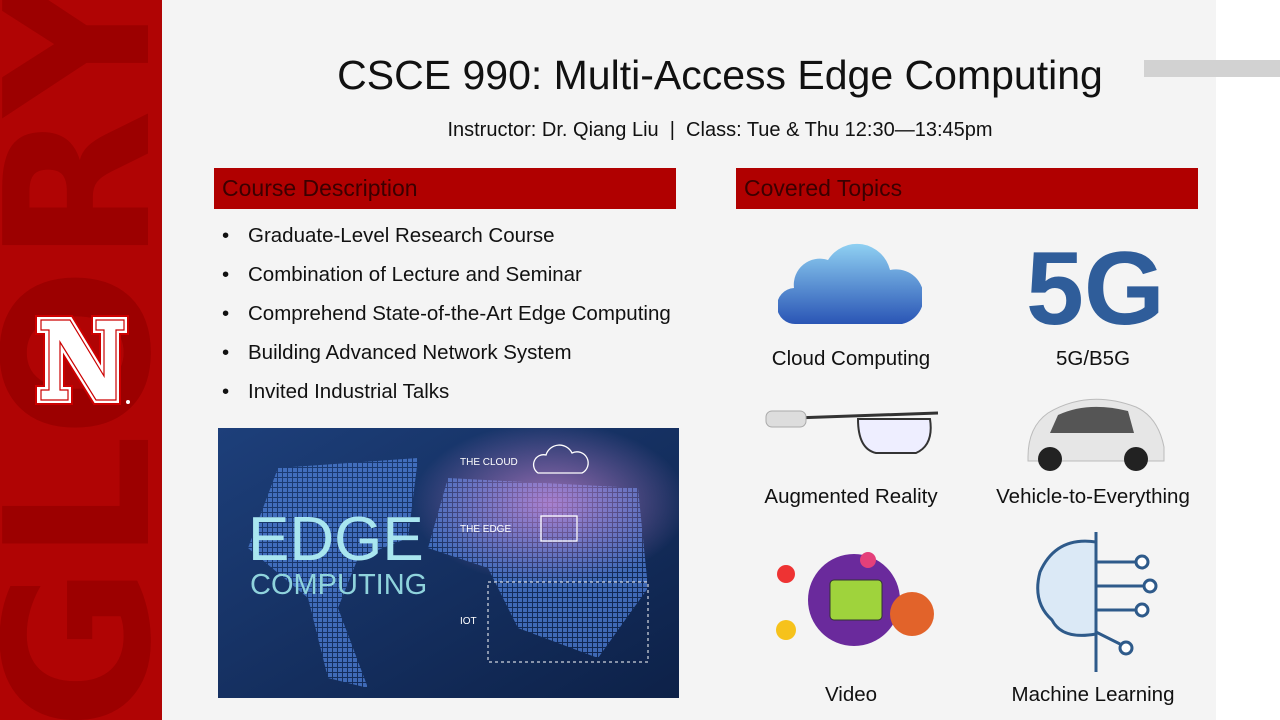 This screenshot has width=1280, height=720. I want to click on topic-v2x: Vehicle-to-Everything, so click(1093, 496).